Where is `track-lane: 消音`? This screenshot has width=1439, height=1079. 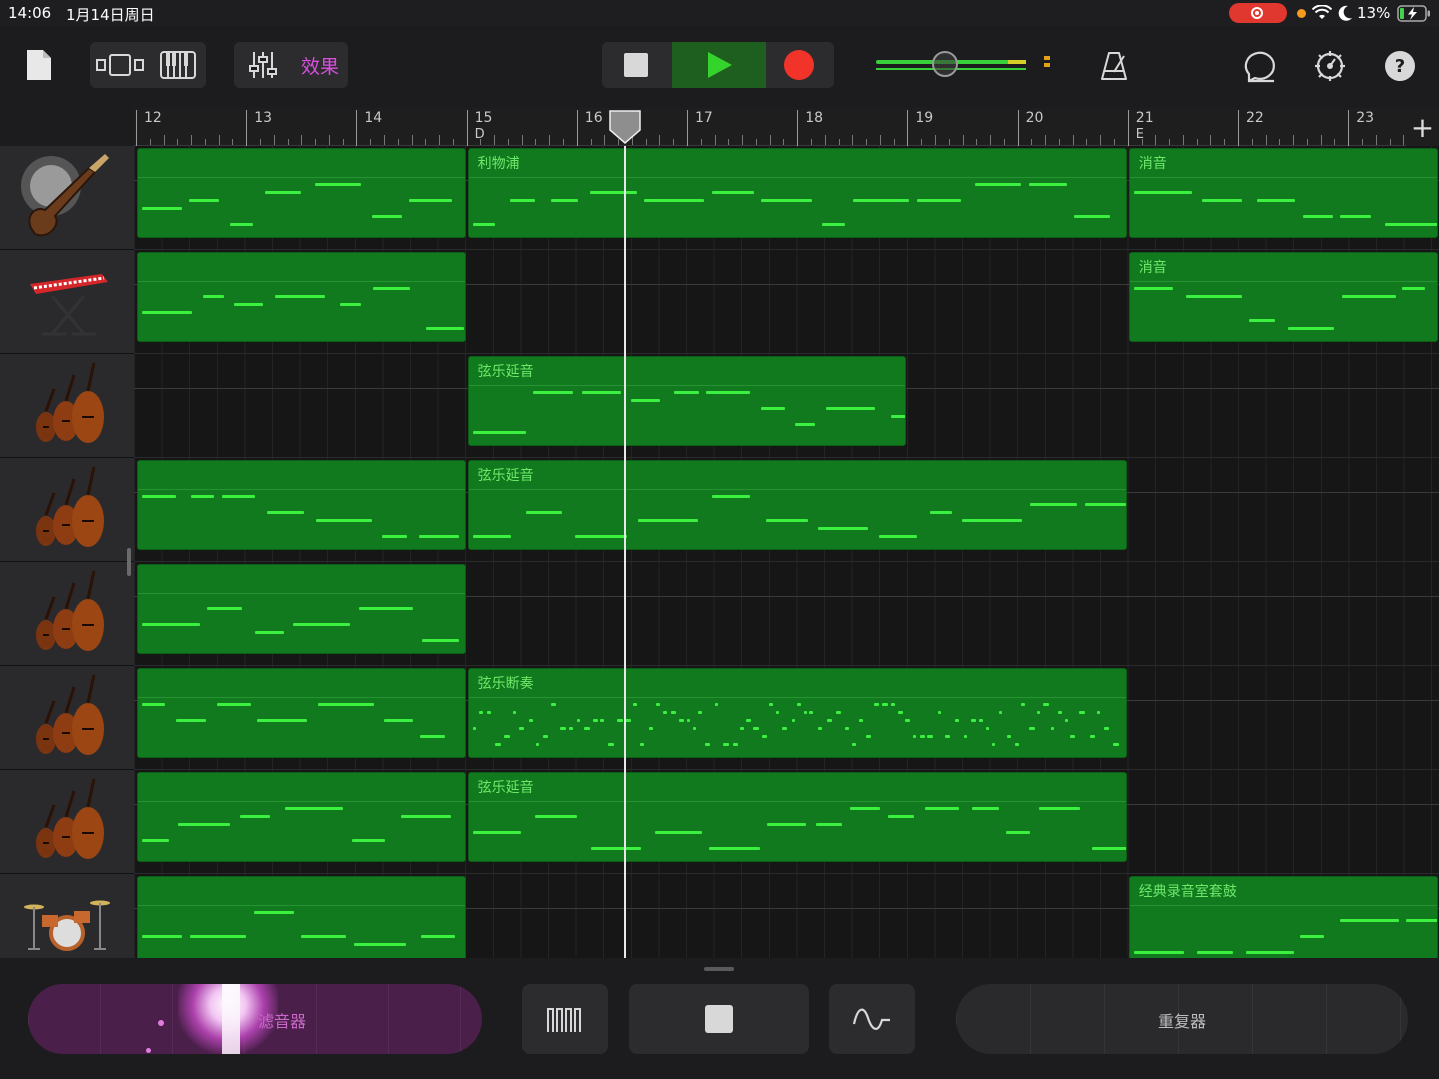
track-lane: 消音 is located at coordinates (786, 302).